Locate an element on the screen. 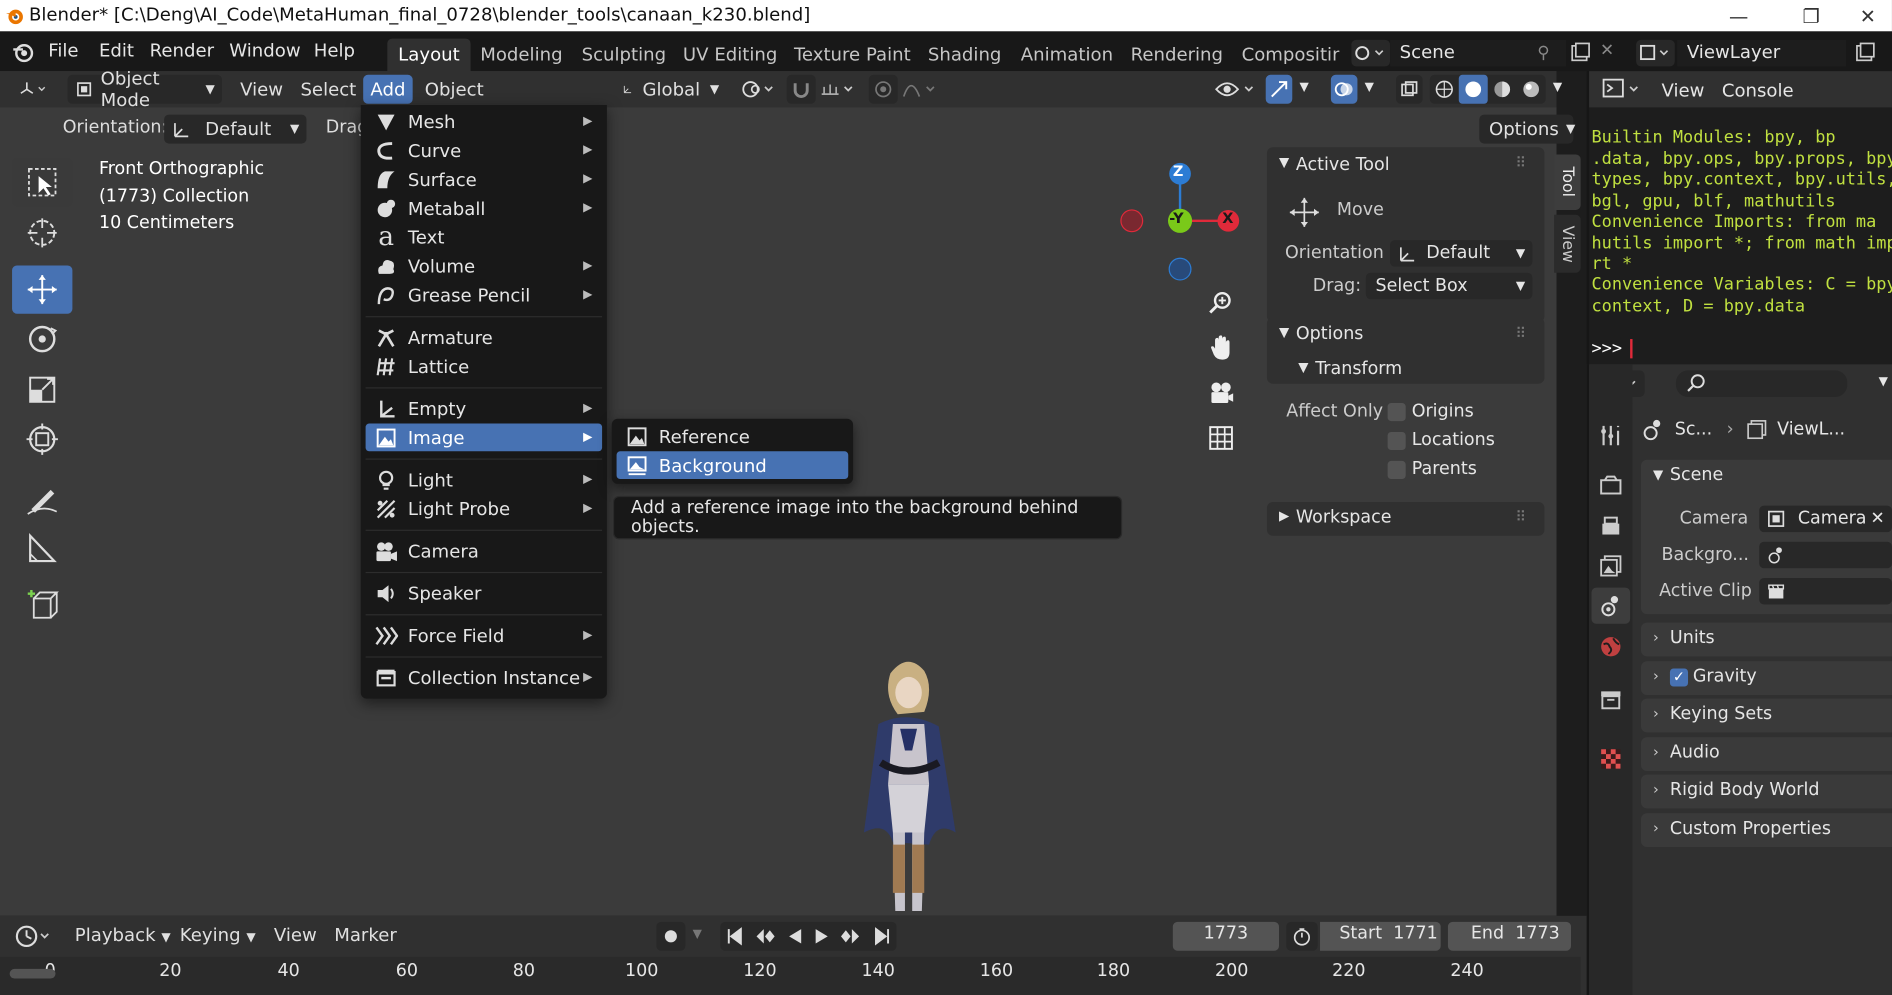 This screenshot has height=995, width=1892. add-menu-lattice: Lattice is located at coordinates (484, 366).